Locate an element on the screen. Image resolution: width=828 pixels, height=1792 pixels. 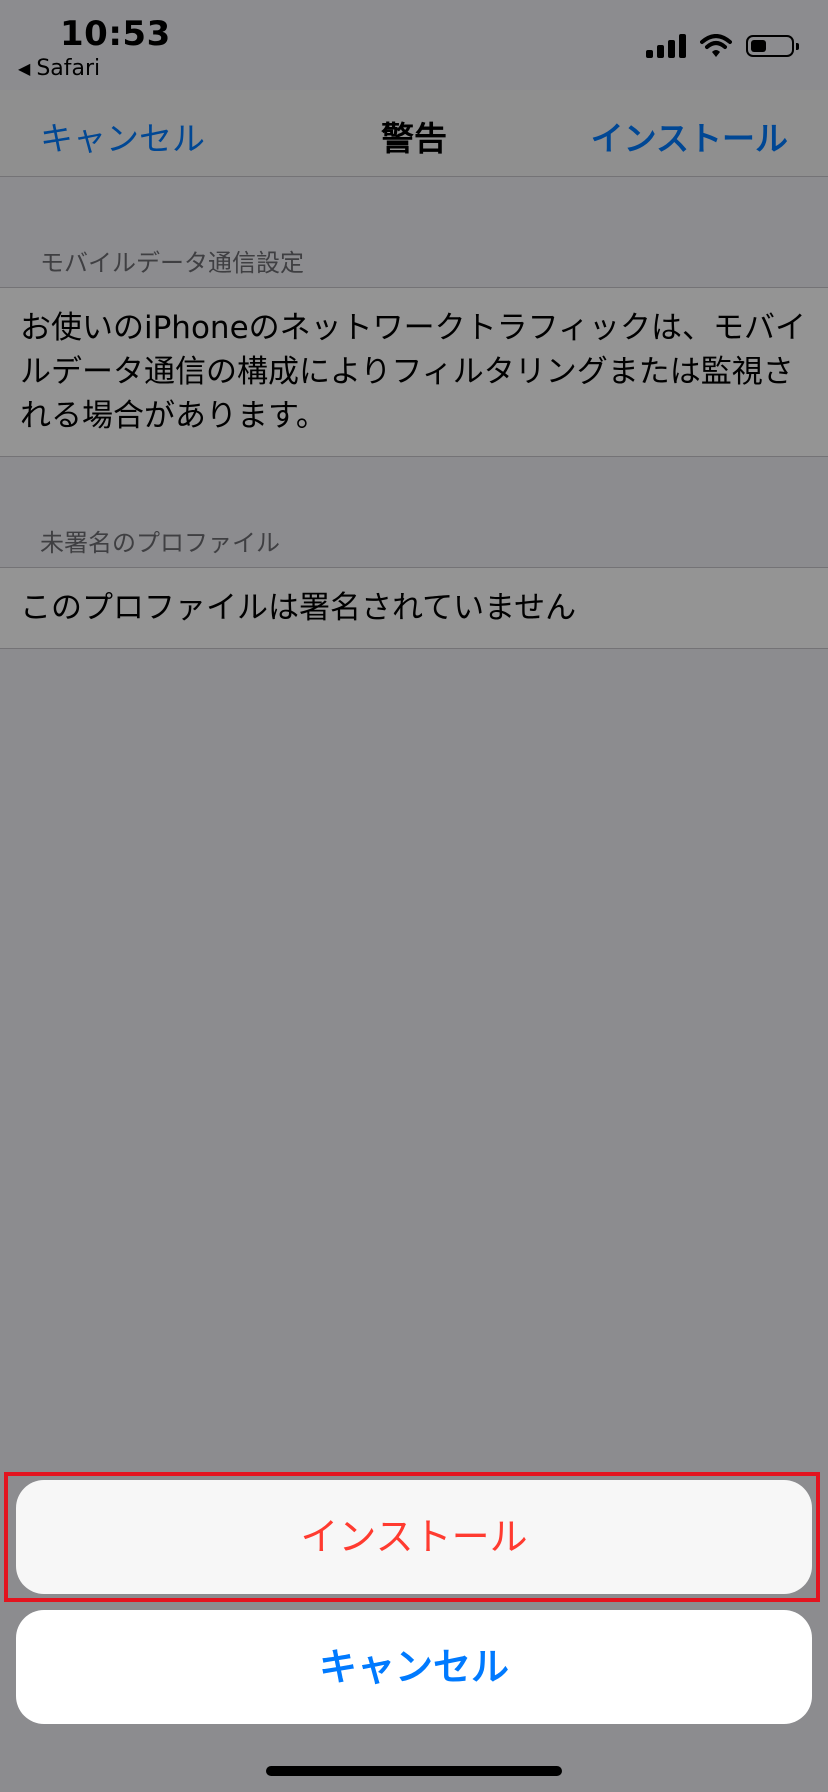
highlight-box is located at coordinates (412, 1537).